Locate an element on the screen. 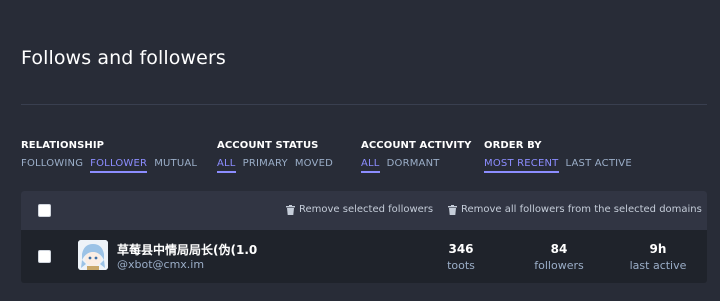 The height and width of the screenshot is (301, 720). filter-option-following: FOLLOWING is located at coordinates (52, 165).